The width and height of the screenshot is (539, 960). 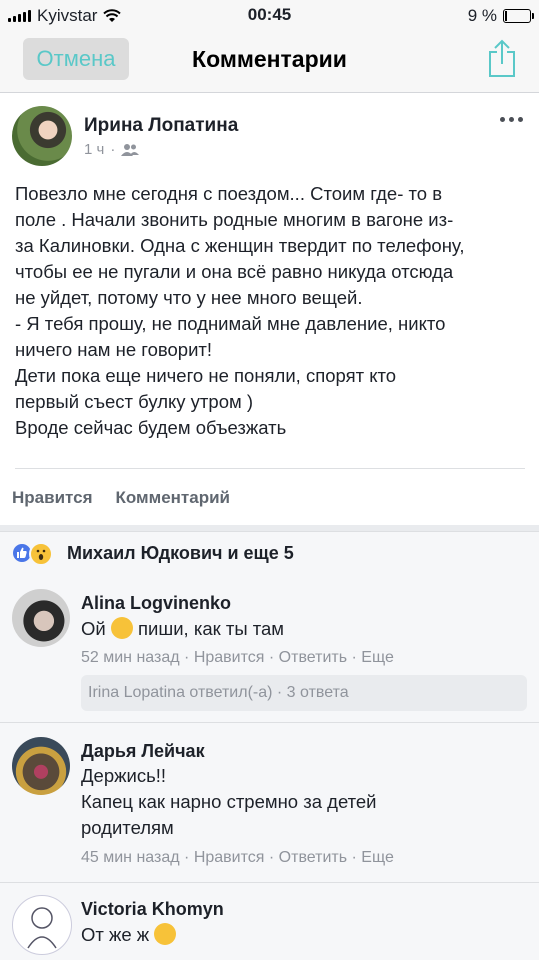 What do you see at coordinates (152, 909) in the screenshot?
I see `commenter-name: Victoria Khomyn` at bounding box center [152, 909].